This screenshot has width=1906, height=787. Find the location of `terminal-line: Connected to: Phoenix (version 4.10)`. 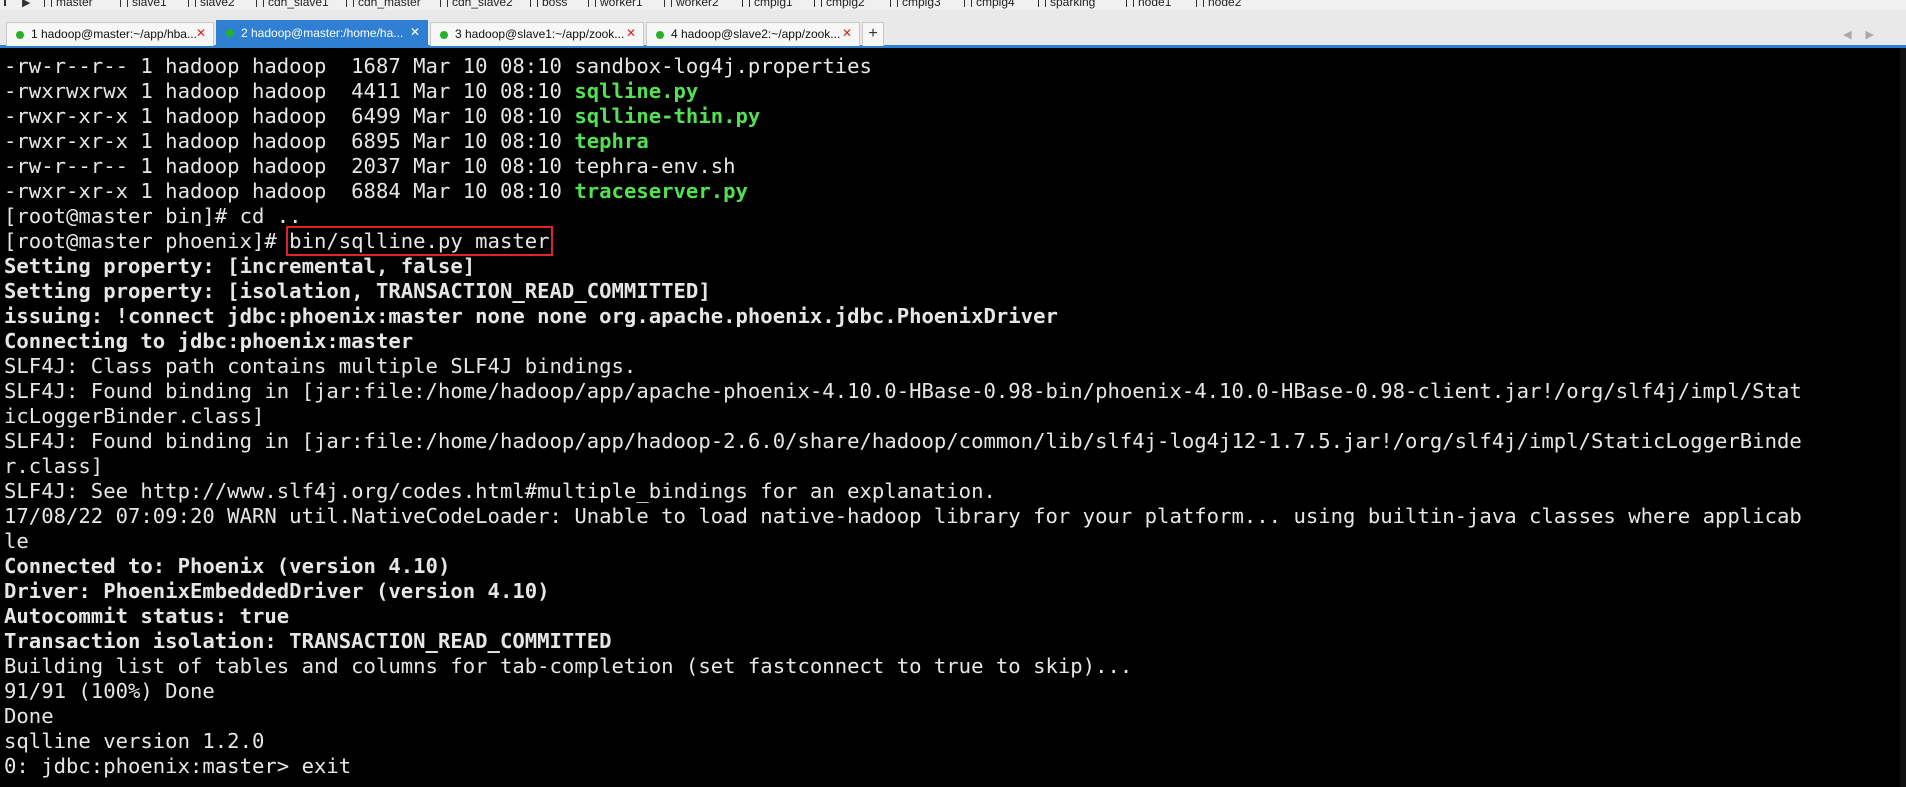

terminal-line: Connected to: Phoenix (version 4.10) is located at coordinates (227, 566).